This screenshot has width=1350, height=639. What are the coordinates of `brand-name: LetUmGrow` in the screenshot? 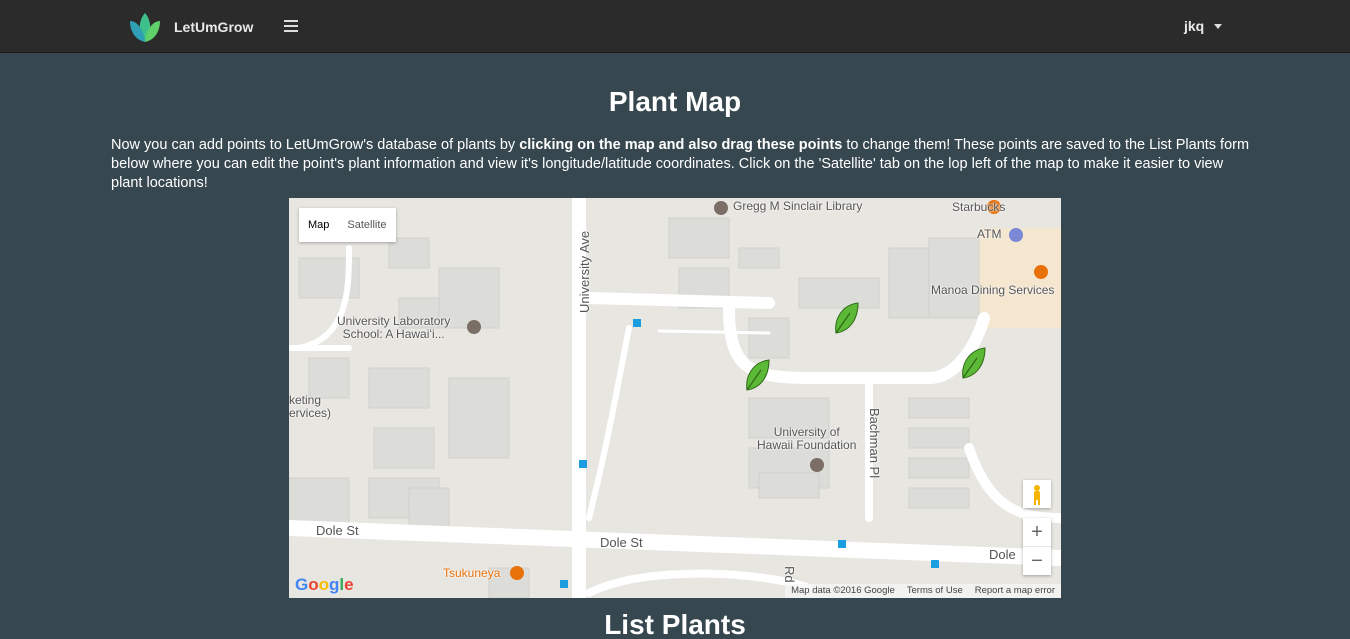 It's located at (214, 27).